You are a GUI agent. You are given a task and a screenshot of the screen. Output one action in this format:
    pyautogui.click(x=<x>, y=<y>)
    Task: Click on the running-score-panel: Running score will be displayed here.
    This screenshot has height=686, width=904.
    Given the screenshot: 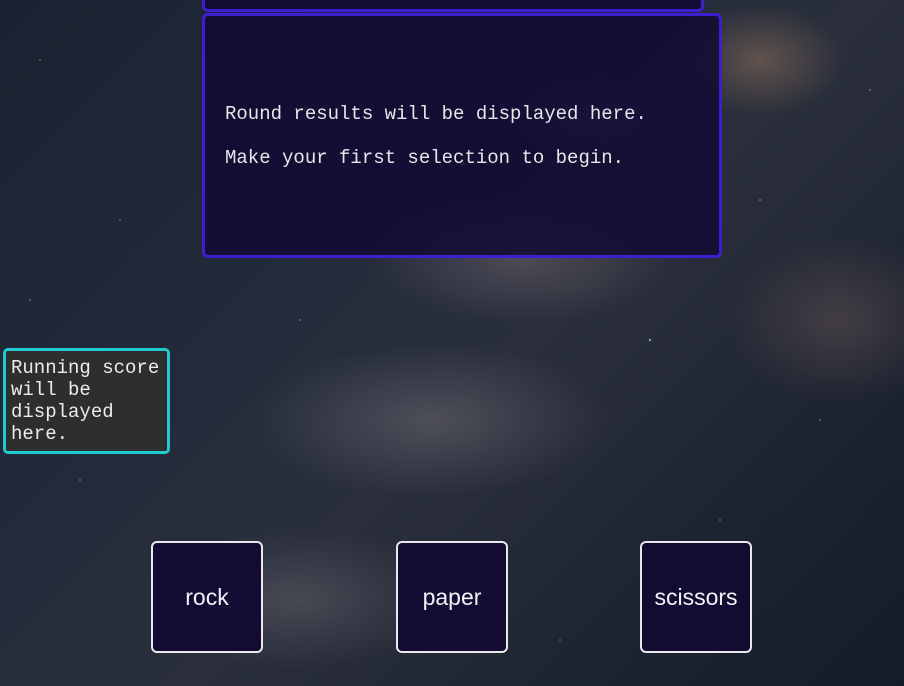 What is the action you would take?
    pyautogui.click(x=86, y=401)
    